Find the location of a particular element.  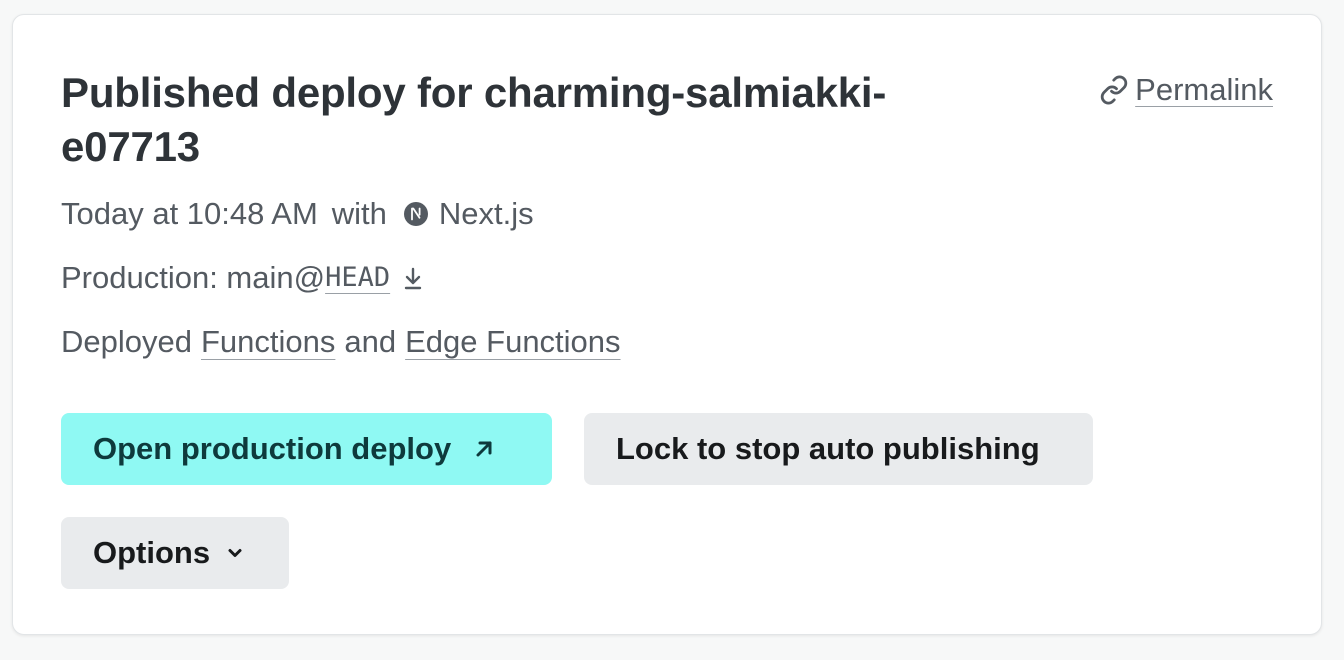

framework-name: Next.js is located at coordinates (486, 213).